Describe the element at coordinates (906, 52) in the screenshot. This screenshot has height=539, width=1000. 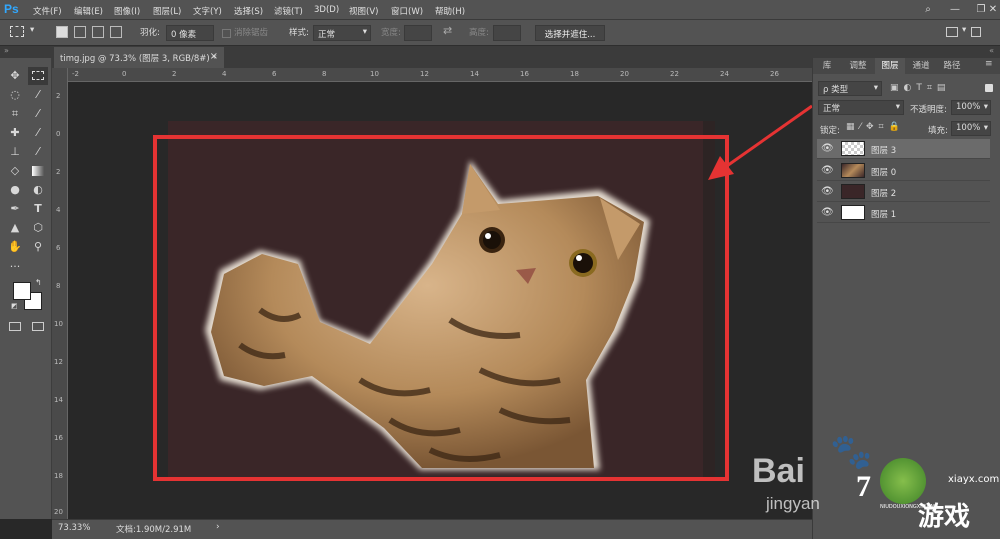
I see `panel-dock-header: «` at that location.